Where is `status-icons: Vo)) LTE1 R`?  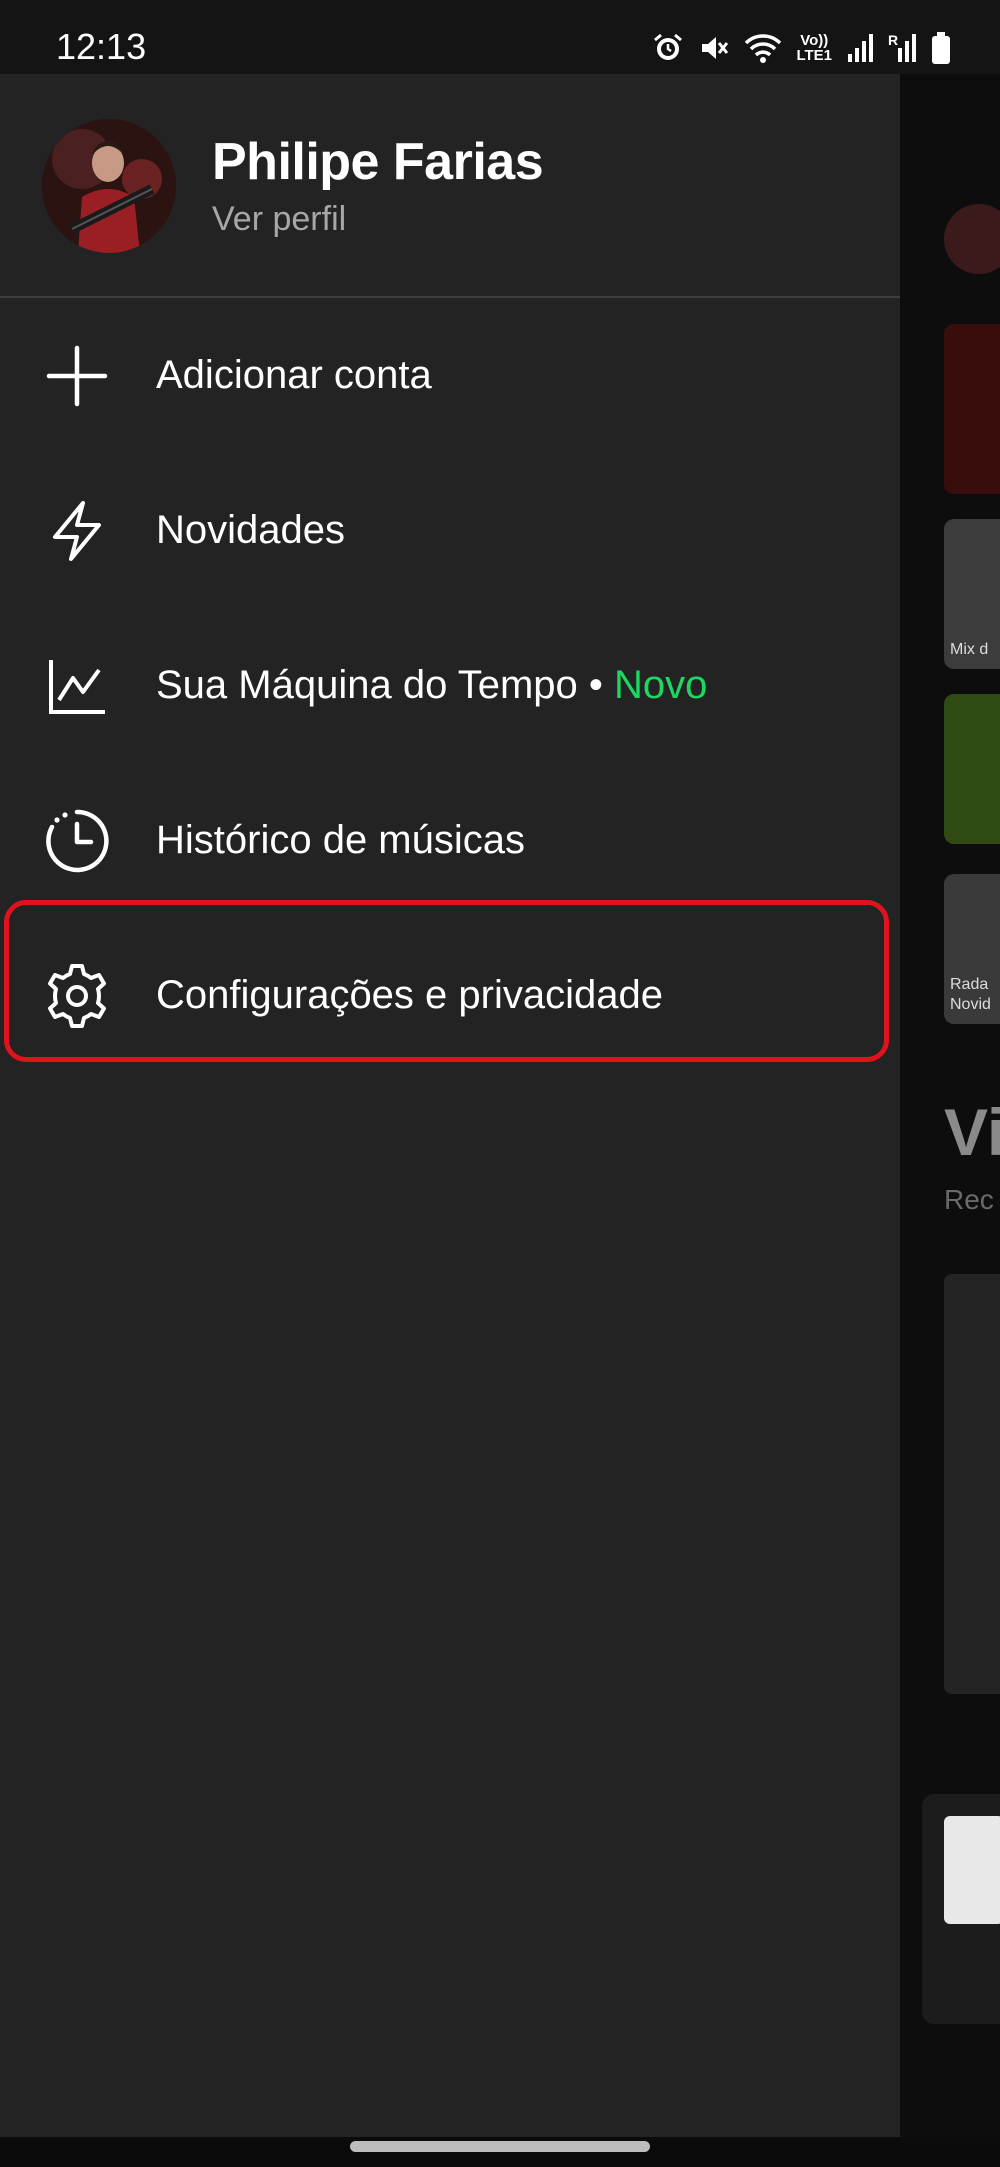 status-icons: Vo)) LTE1 R is located at coordinates (801, 48).